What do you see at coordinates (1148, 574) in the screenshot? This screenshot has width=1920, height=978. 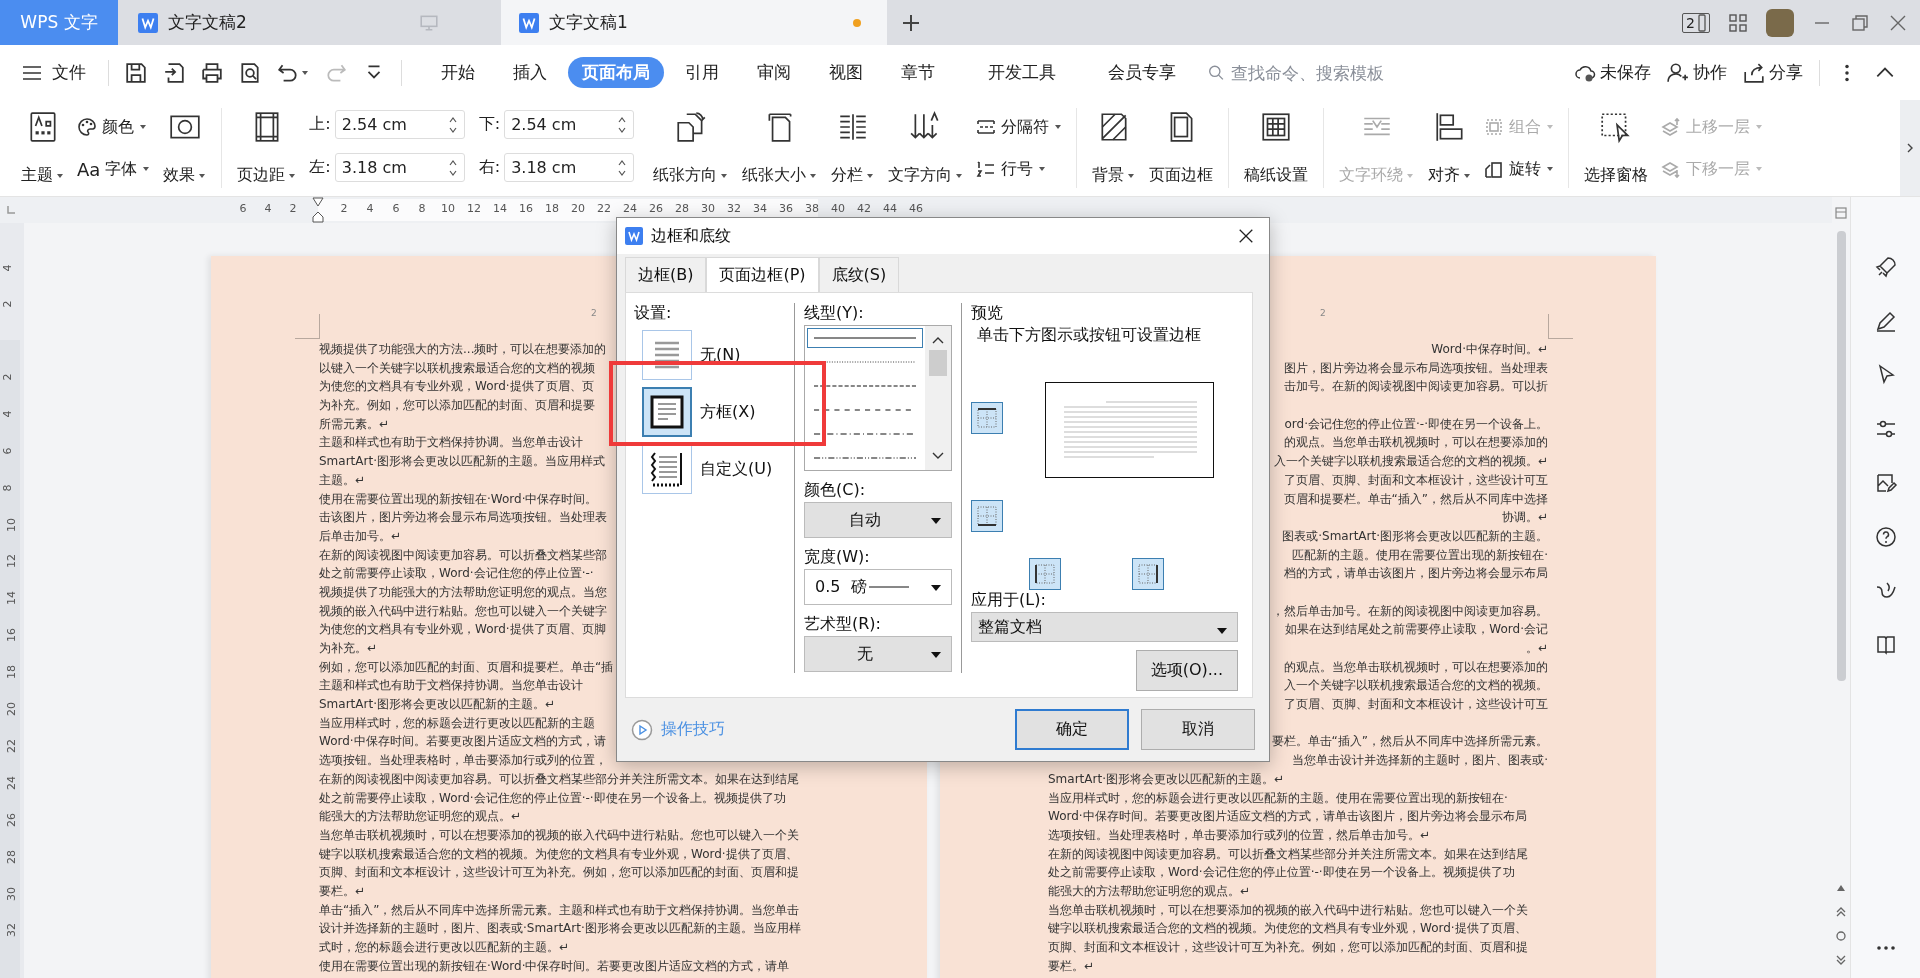 I see `right-border-button` at bounding box center [1148, 574].